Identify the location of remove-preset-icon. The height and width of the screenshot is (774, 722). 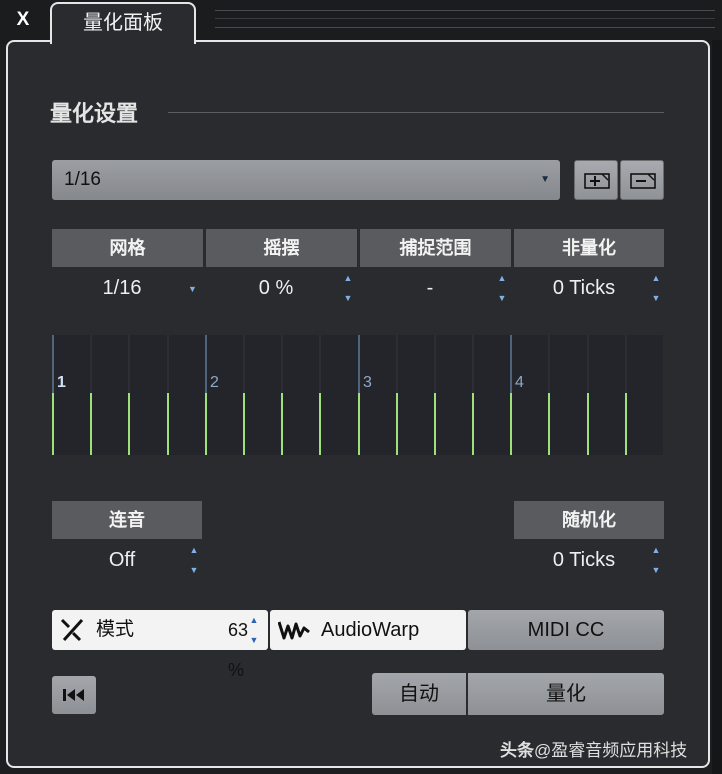
(643, 181).